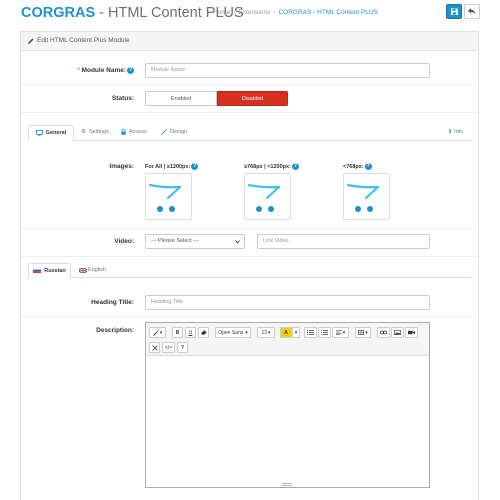 Image resolution: width=500 pixels, height=500 pixels. Describe the element at coordinates (95, 132) in the screenshot. I see `tab-settings: ⚙ Settings` at that location.